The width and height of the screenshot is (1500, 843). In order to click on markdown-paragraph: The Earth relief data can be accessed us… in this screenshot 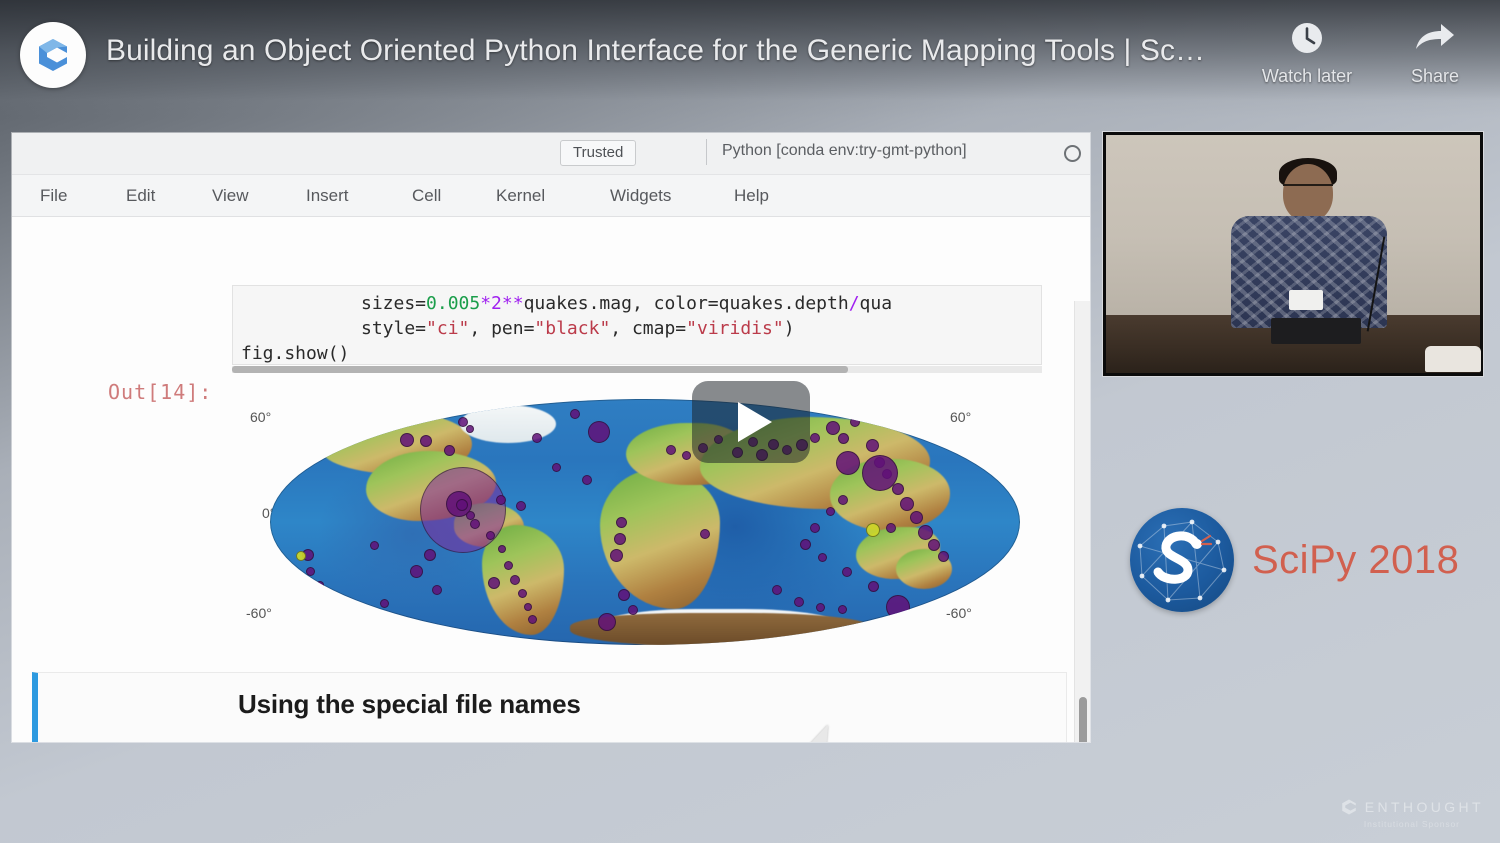, I will do `click(638, 741)`.